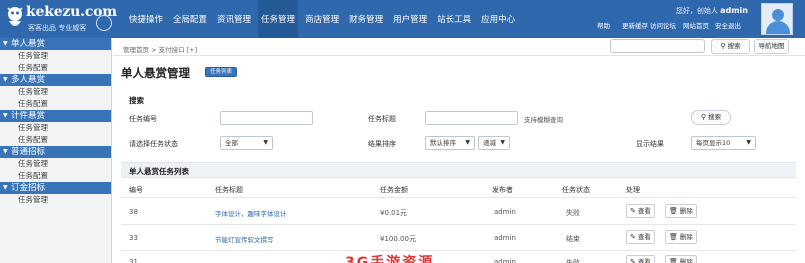  What do you see at coordinates (28, 80) in the screenshot?
I see `sidebar-group-label: 多人悬赏` at bounding box center [28, 80].